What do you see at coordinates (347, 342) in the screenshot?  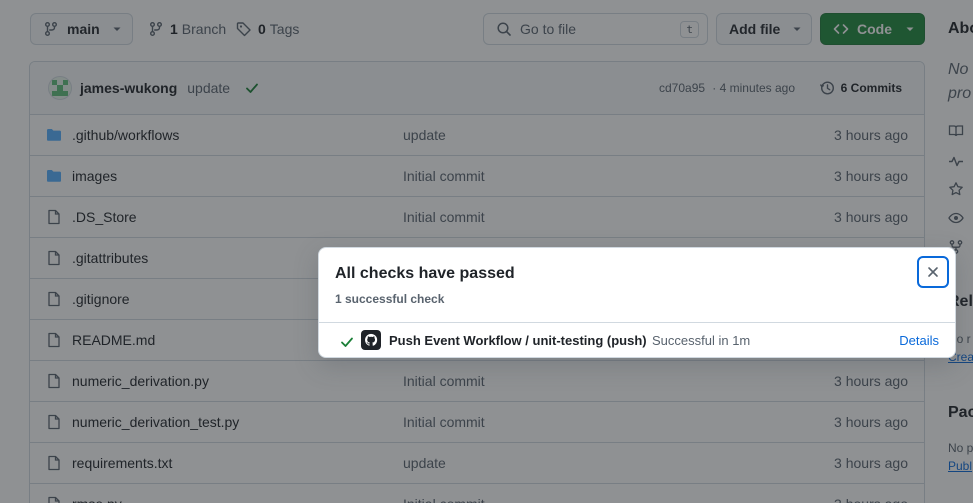 I see `check-icon` at bounding box center [347, 342].